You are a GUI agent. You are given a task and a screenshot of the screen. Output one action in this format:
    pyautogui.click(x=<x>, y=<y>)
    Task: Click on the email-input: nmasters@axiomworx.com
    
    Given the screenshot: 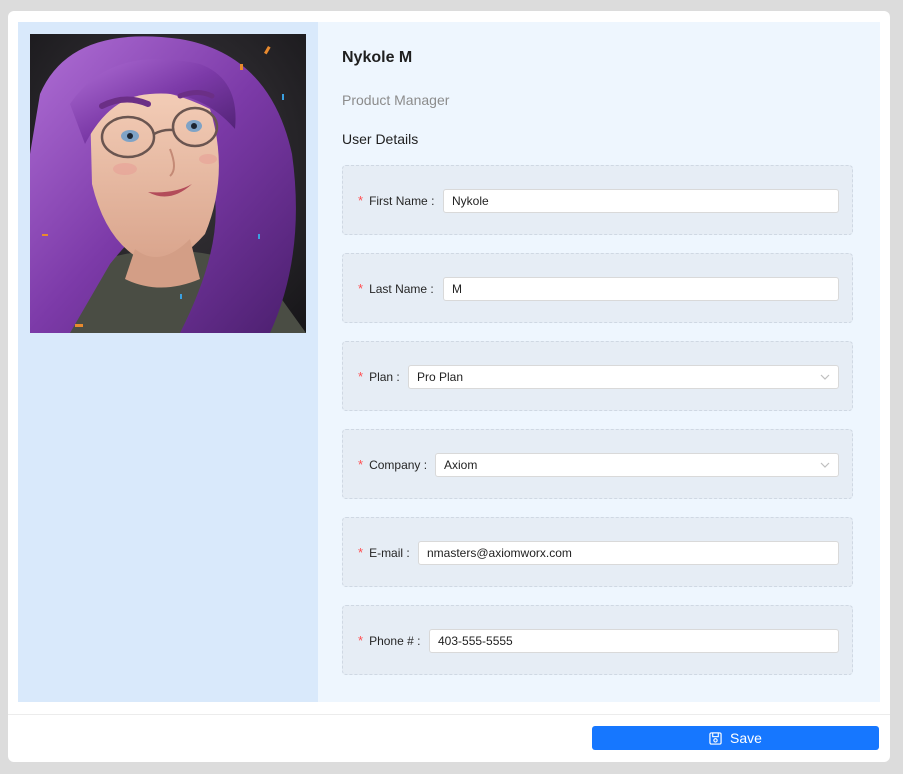 What is the action you would take?
    pyautogui.click(x=628, y=553)
    